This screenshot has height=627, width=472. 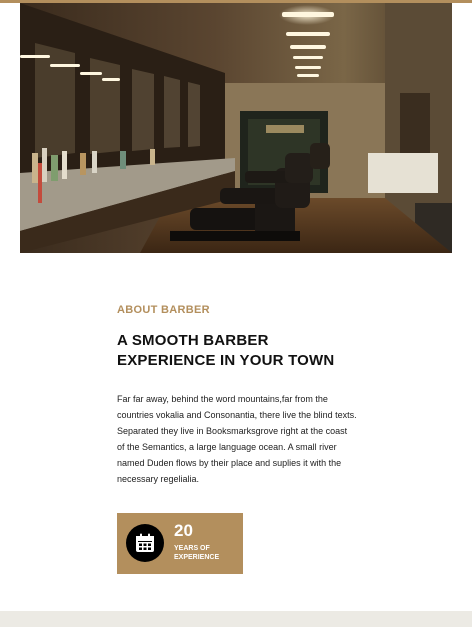 I want to click on calendar-icon-badge, so click(x=145, y=543).